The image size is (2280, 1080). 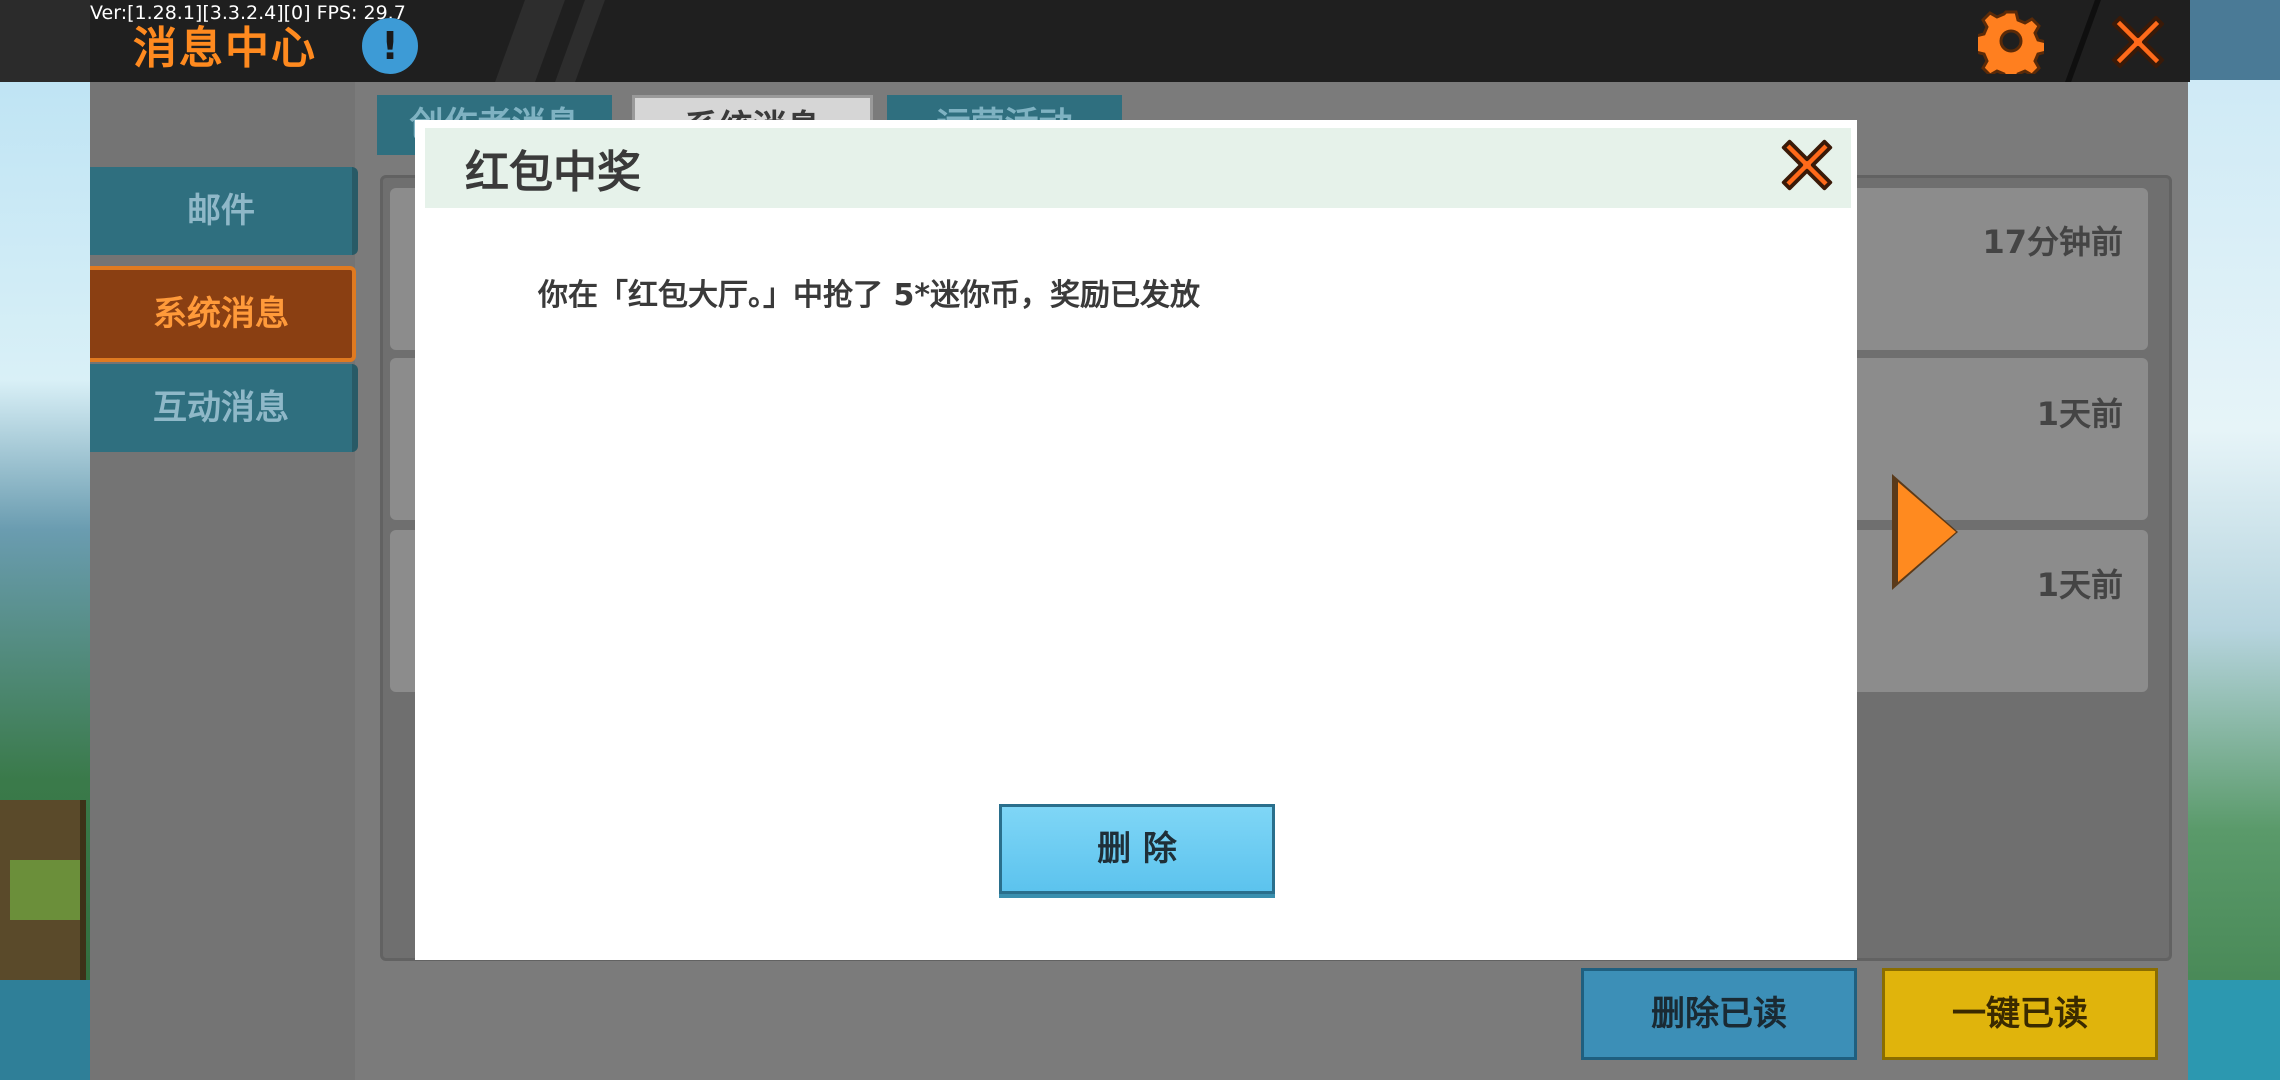 What do you see at coordinates (45, 1030) in the screenshot?
I see `background-water-left` at bounding box center [45, 1030].